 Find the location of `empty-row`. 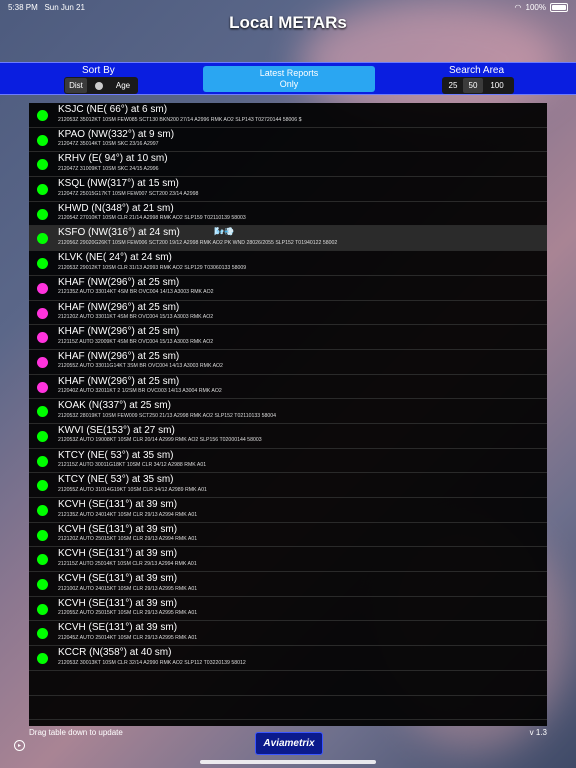

empty-row is located at coordinates (288, 708).